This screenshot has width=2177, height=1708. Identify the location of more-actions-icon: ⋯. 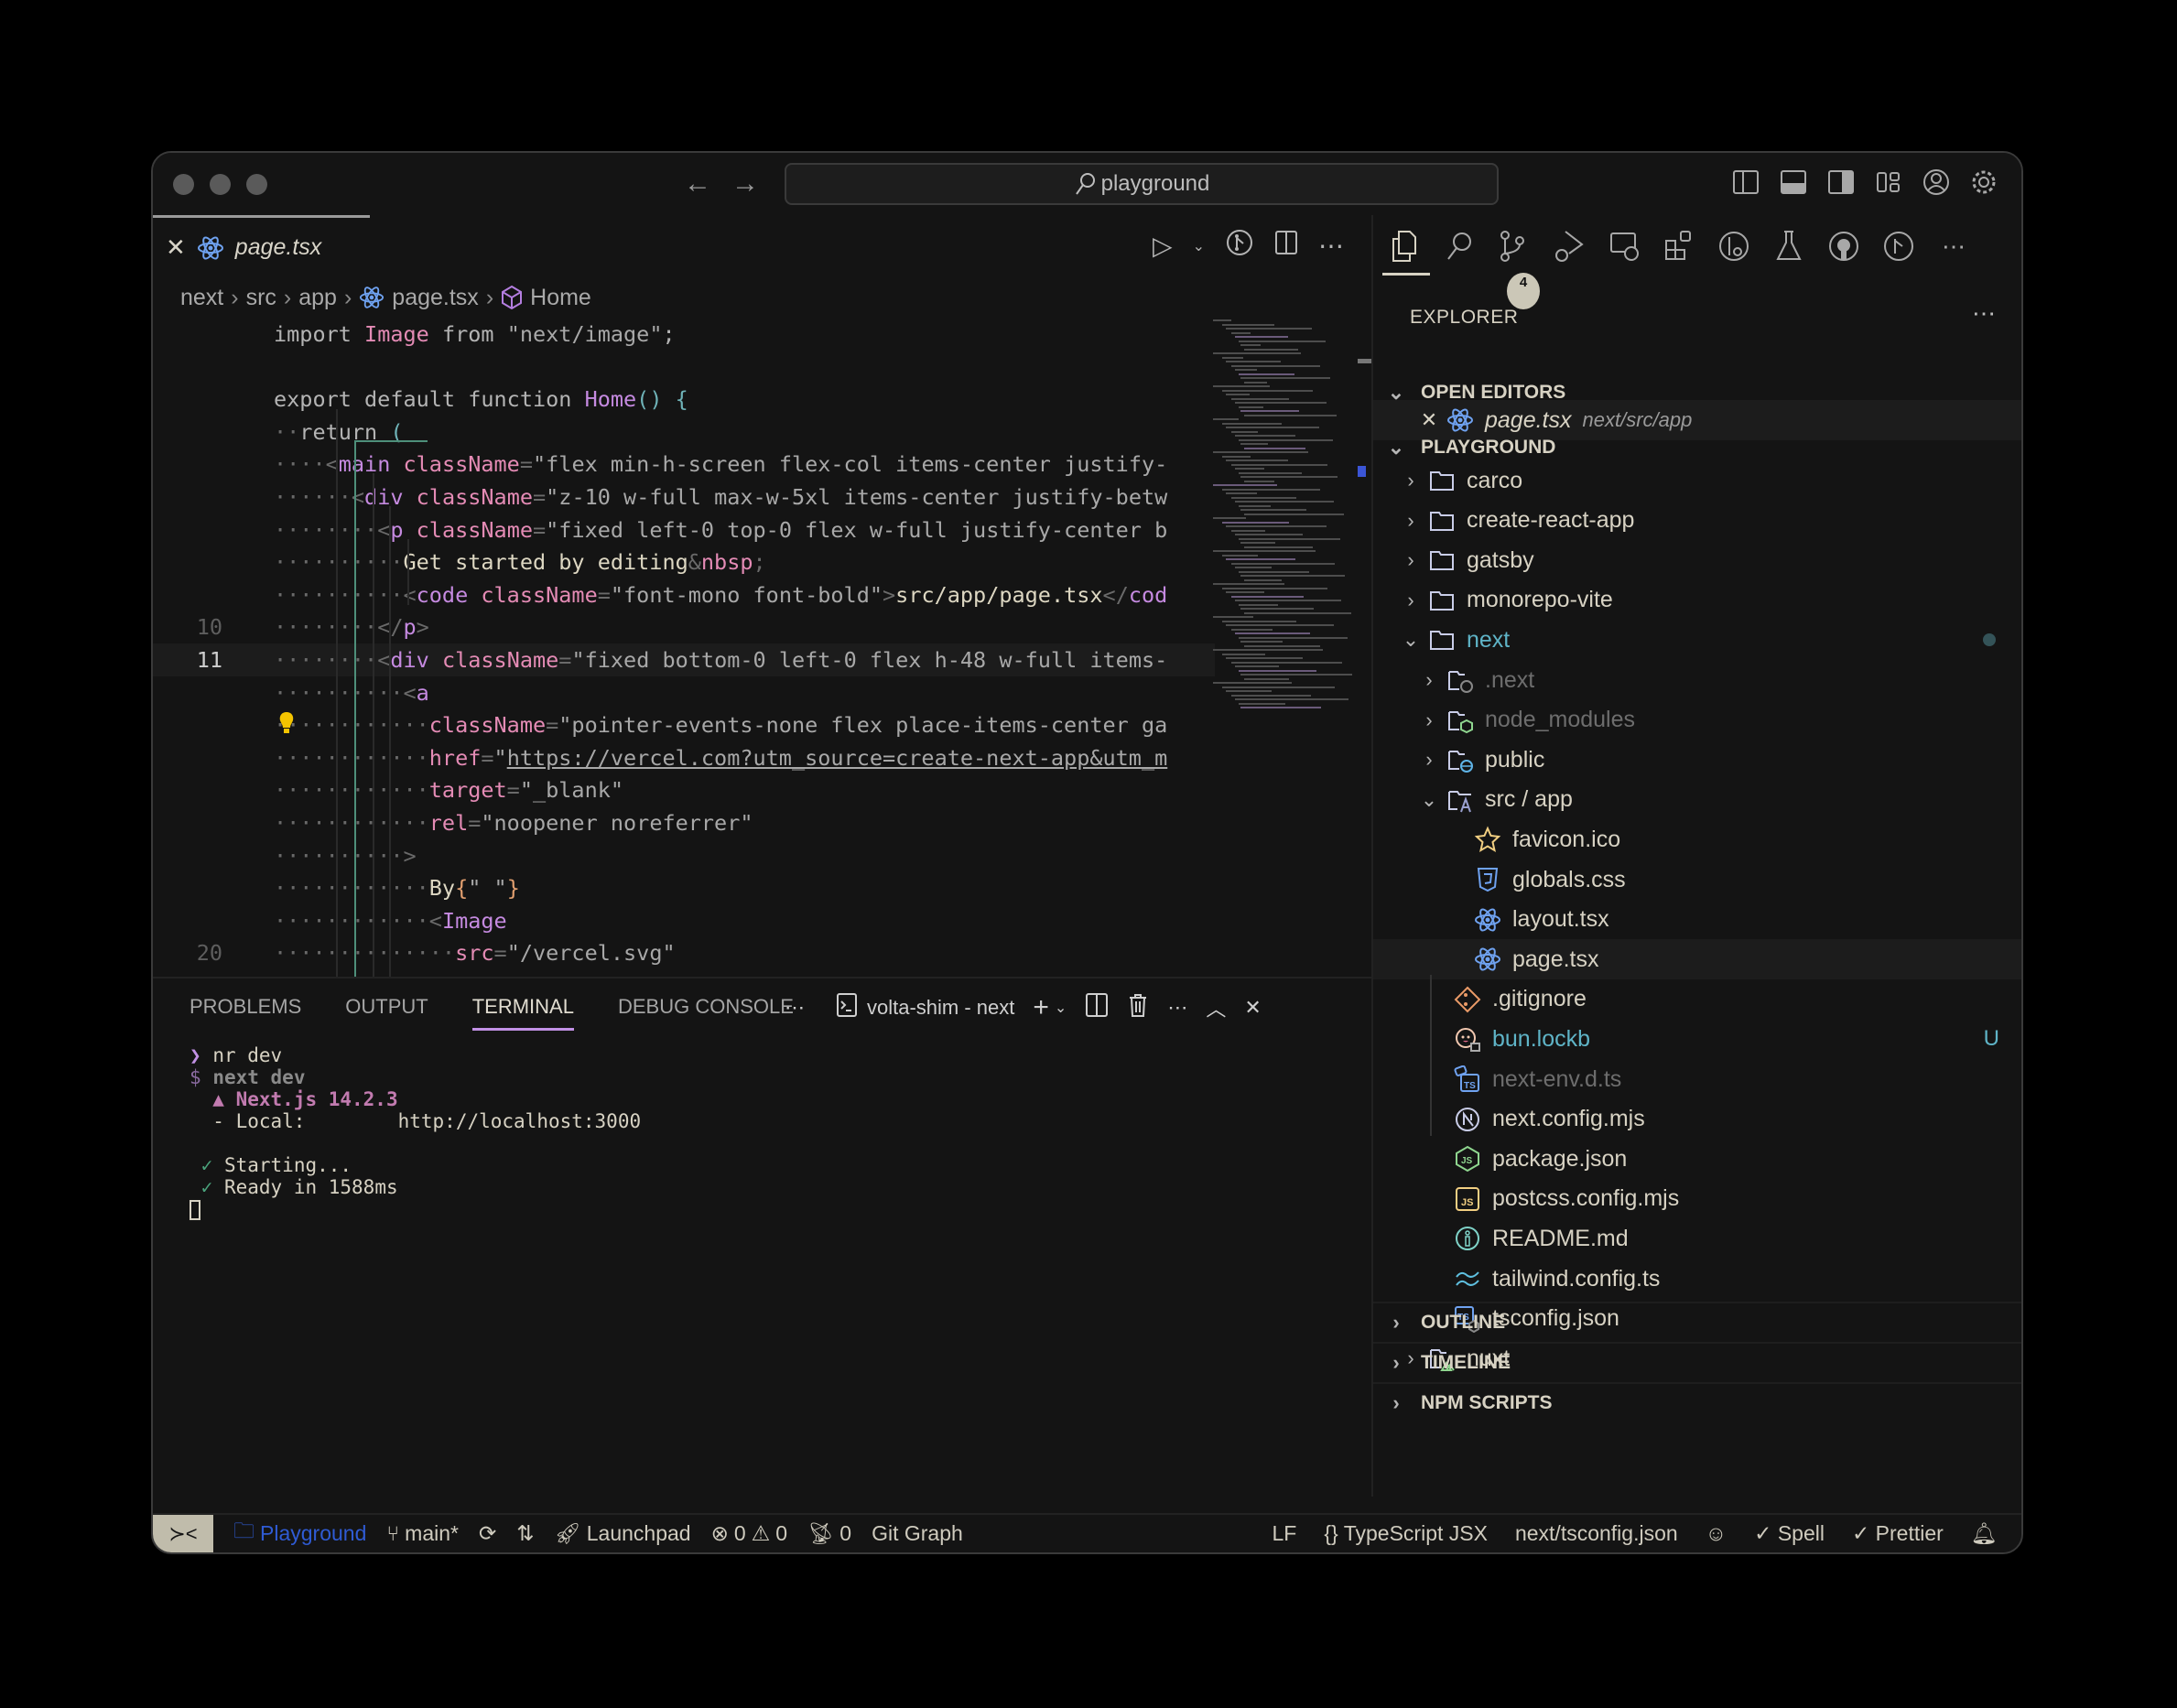
(1331, 246).